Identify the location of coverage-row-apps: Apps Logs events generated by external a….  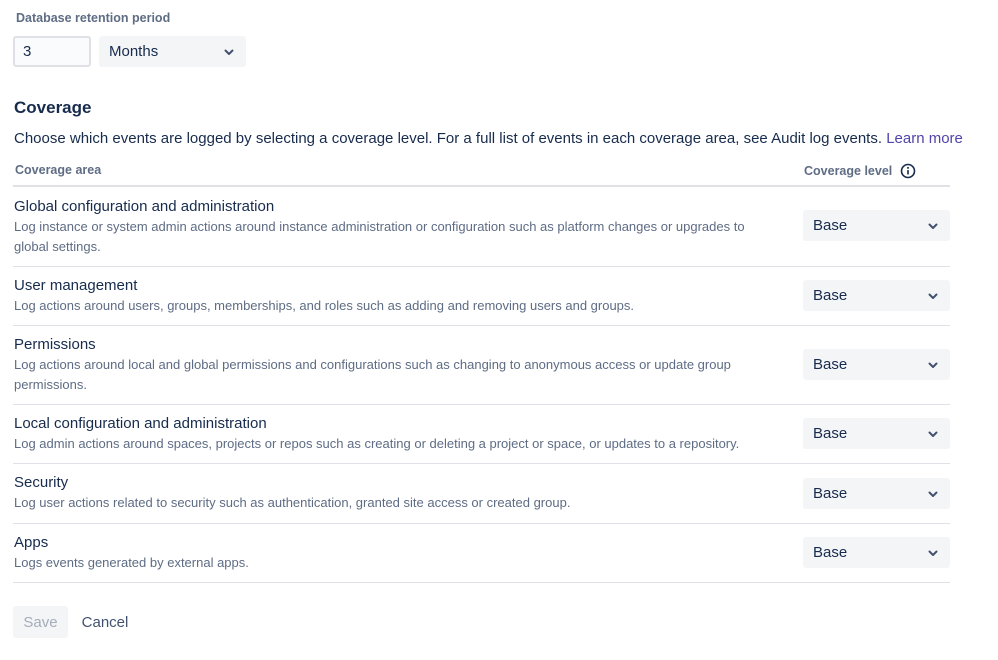
(481, 553).